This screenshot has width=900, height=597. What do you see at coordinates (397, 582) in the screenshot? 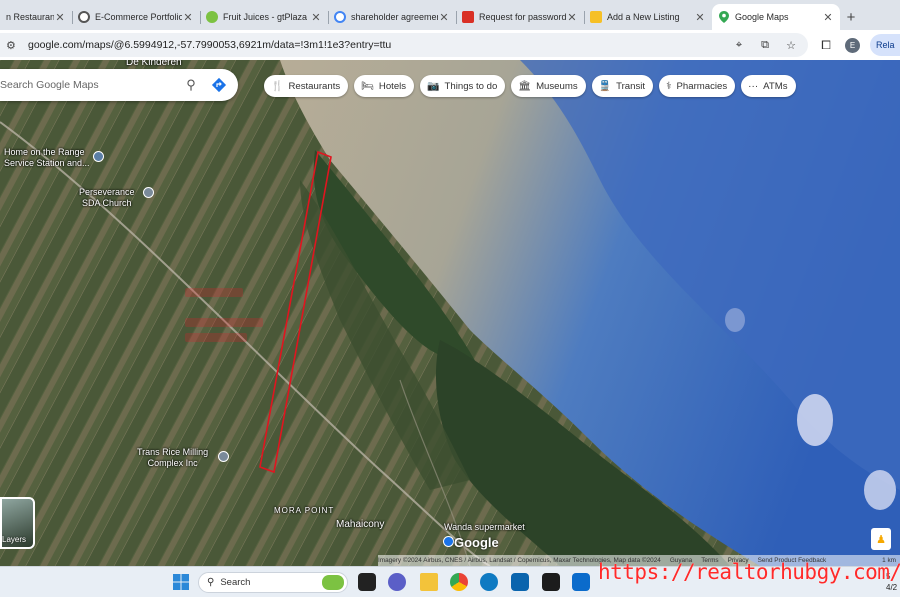
I see `chat-icon` at bounding box center [397, 582].